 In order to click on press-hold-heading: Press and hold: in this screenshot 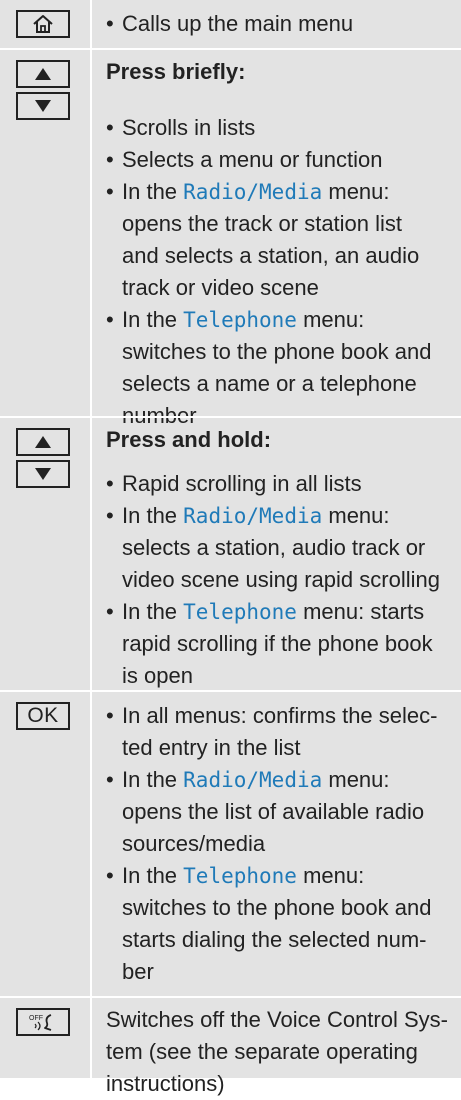, I will do `click(189, 439)`.